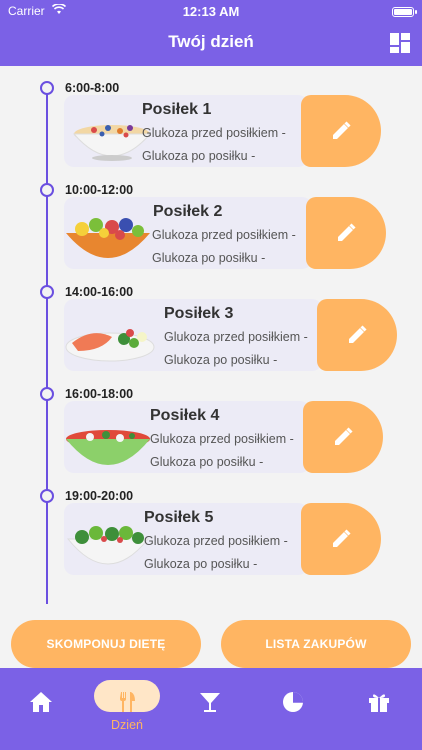 The height and width of the screenshot is (750, 422). What do you see at coordinates (400, 43) in the screenshot?
I see `dashboard-icon` at bounding box center [400, 43].